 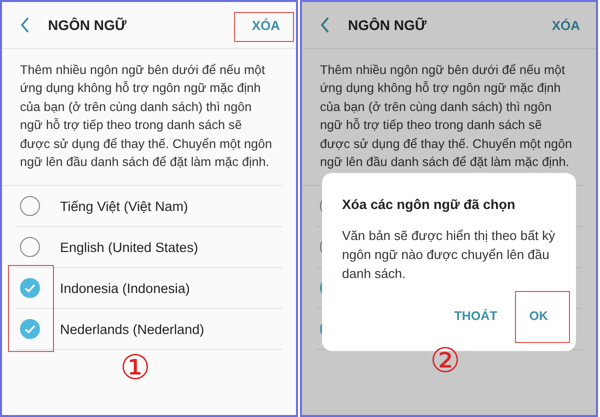 What do you see at coordinates (135, 368) in the screenshot?
I see `step-number: ①` at bounding box center [135, 368].